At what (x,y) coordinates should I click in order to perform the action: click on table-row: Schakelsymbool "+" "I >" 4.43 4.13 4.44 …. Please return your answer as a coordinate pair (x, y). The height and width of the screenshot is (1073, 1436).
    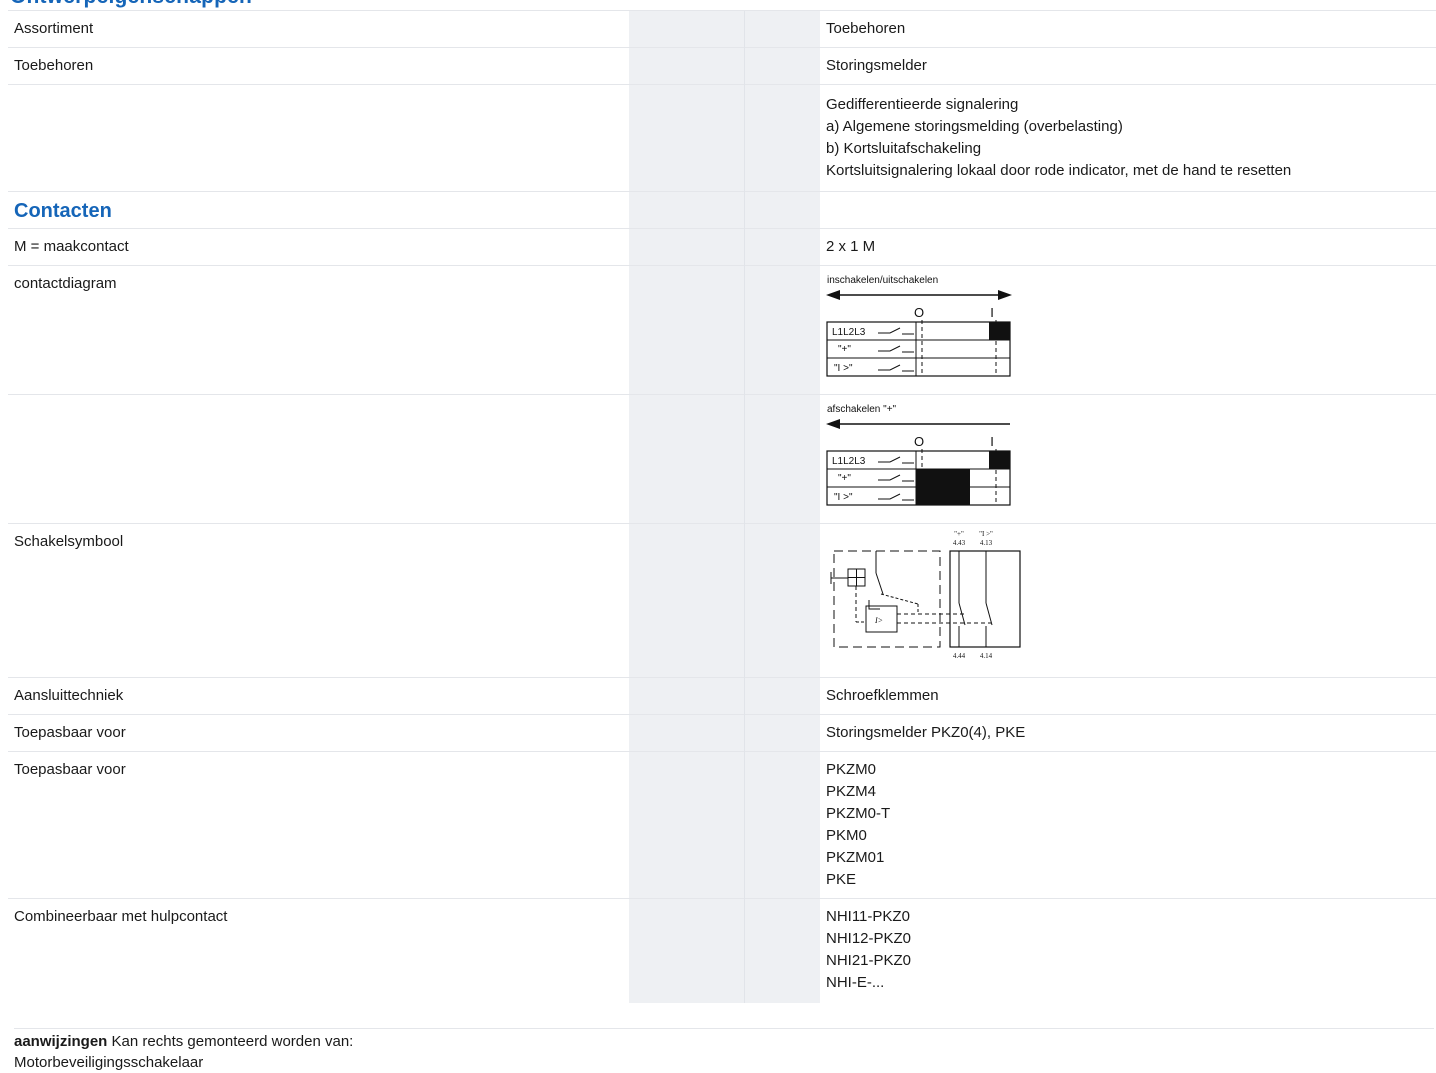
    Looking at the image, I should click on (722, 600).